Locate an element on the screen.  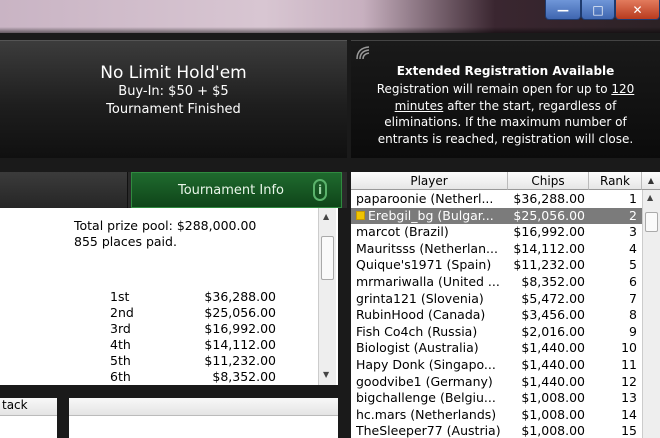
tournament-status: Tournament Finished is located at coordinates (173, 109).